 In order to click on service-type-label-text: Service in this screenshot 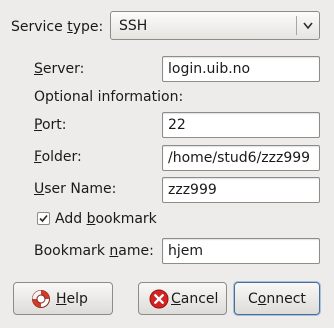, I will do `click(39, 27)`.